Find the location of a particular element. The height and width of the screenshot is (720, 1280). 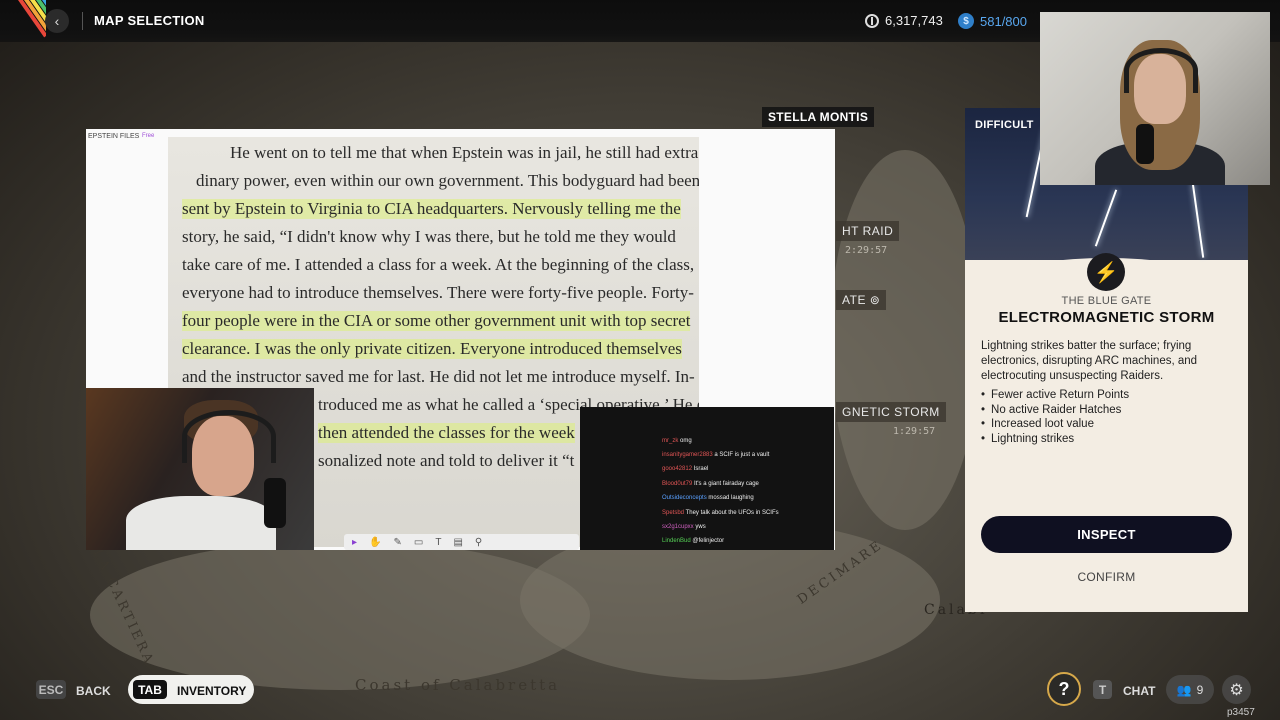

capacity-value: 581/800 is located at coordinates (1003, 21).